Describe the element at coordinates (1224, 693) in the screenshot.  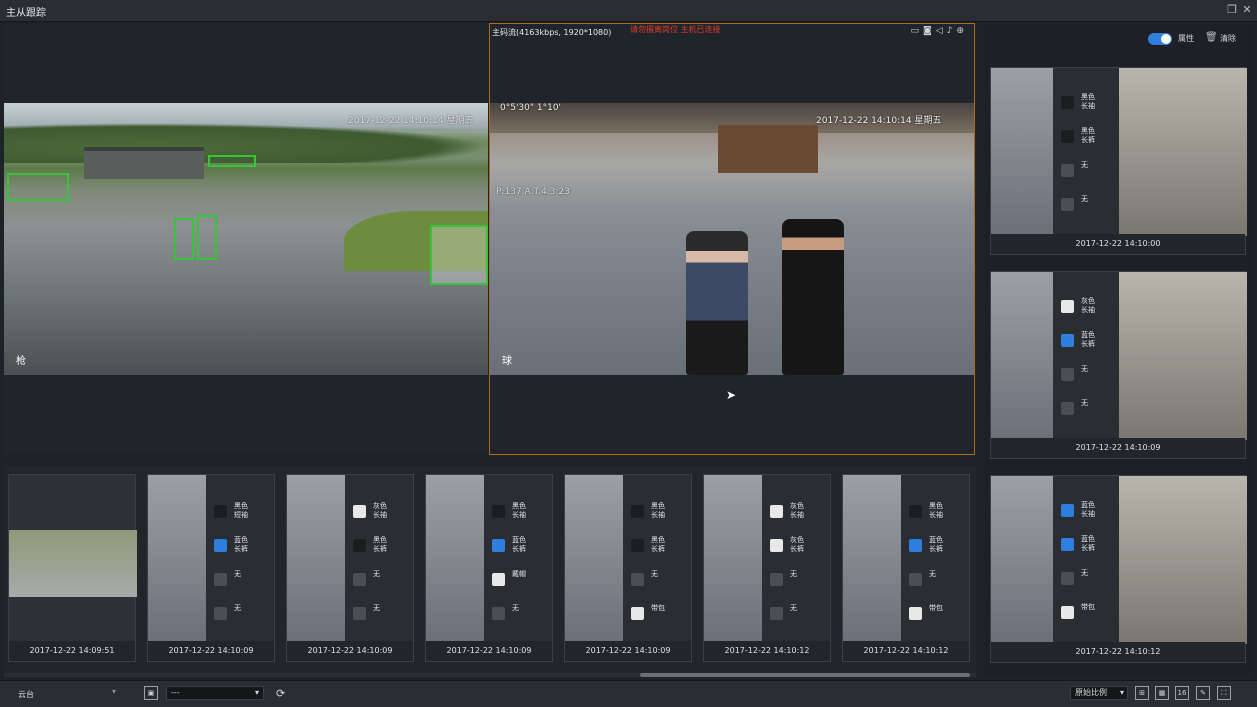
I see `fullscreen-icon: ⛶` at that location.